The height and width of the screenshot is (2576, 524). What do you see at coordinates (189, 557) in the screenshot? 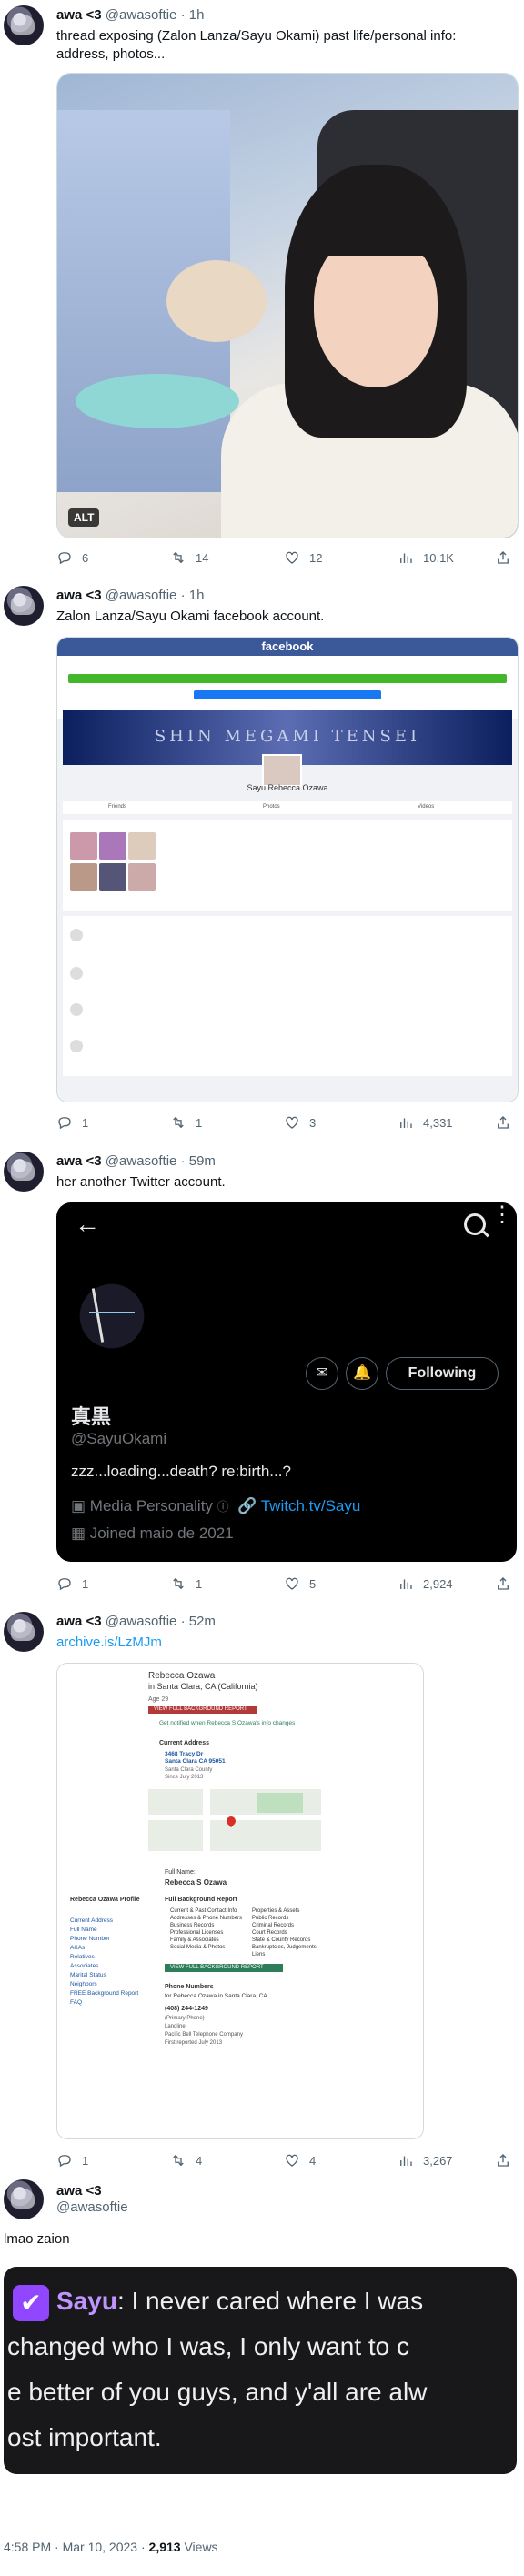
I see `retweet-button: 14` at bounding box center [189, 557].